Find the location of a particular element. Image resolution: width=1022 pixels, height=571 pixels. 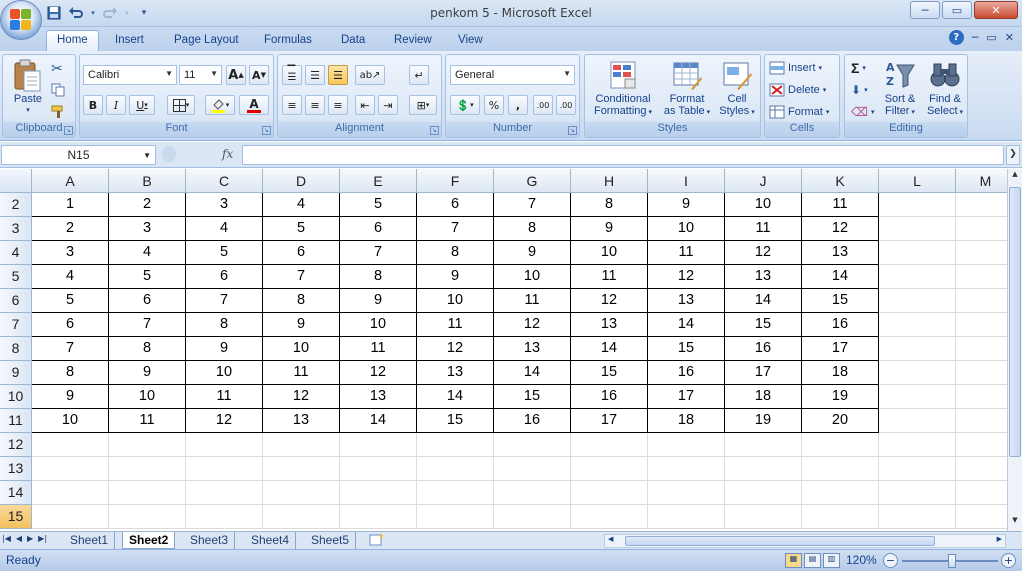

cell-f2: 6 is located at coordinates (455, 205).